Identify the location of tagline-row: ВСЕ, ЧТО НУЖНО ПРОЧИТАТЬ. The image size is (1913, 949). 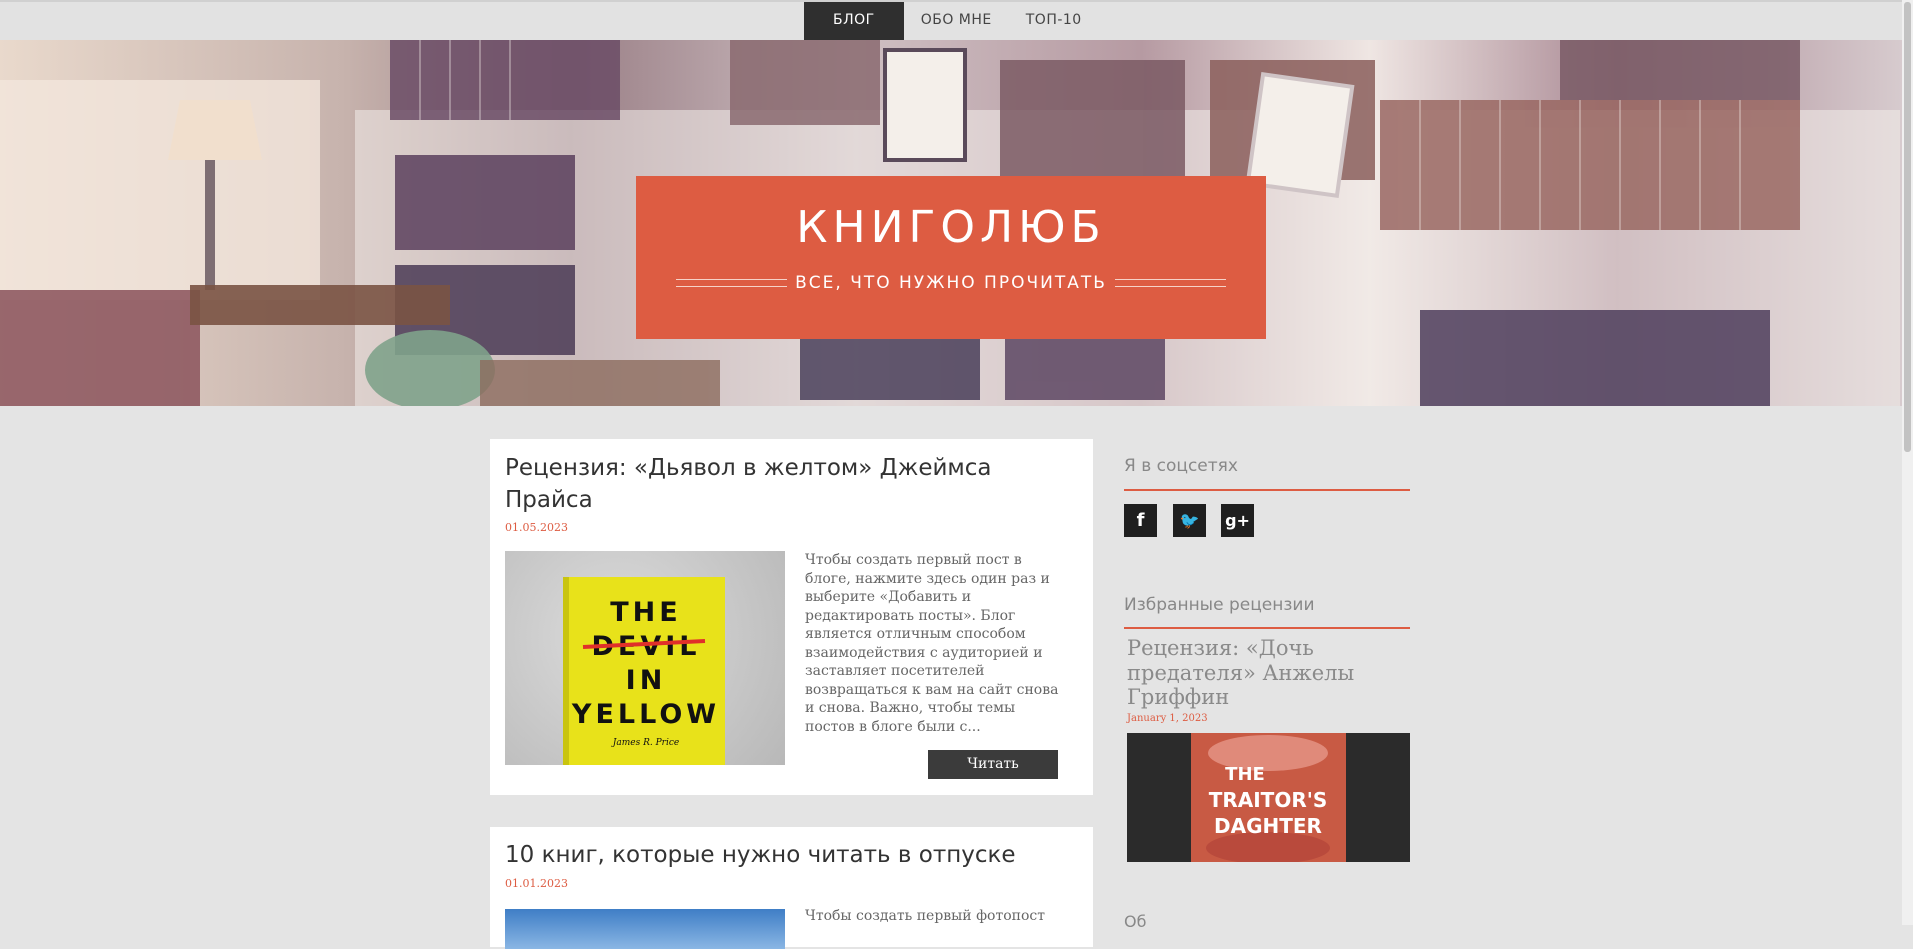
(951, 283).